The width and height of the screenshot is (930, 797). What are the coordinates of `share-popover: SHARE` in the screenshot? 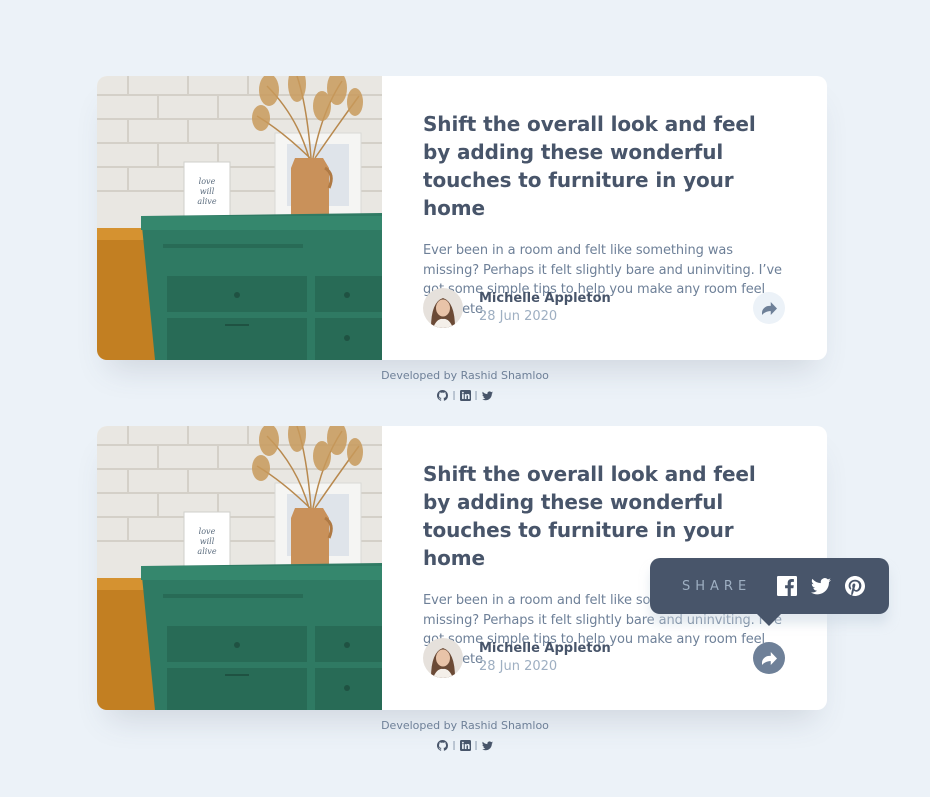 It's located at (769, 592).